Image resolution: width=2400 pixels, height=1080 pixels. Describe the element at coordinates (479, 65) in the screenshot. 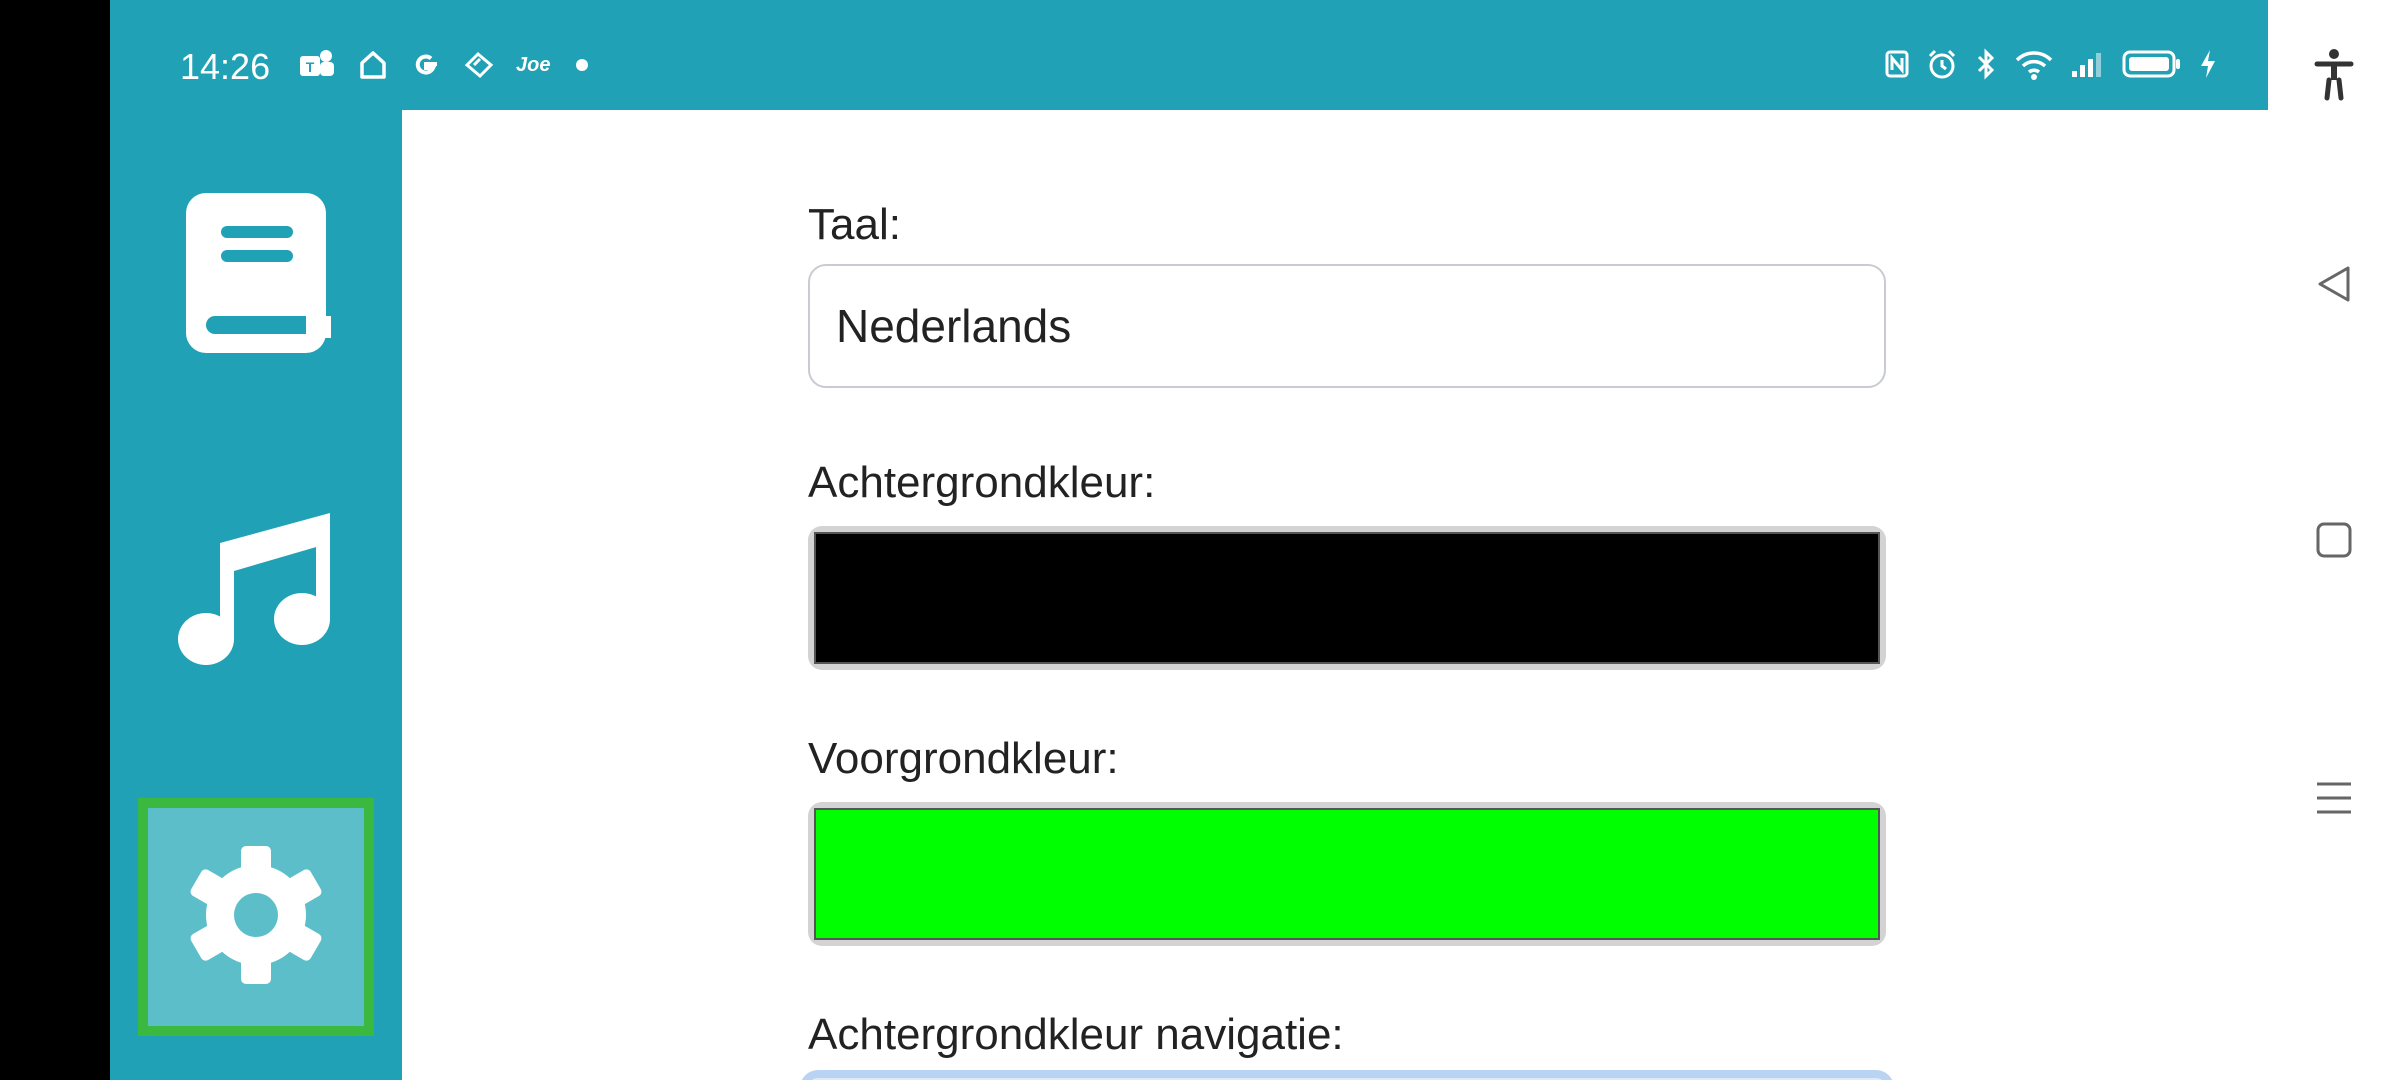

I see `tag-icon` at that location.